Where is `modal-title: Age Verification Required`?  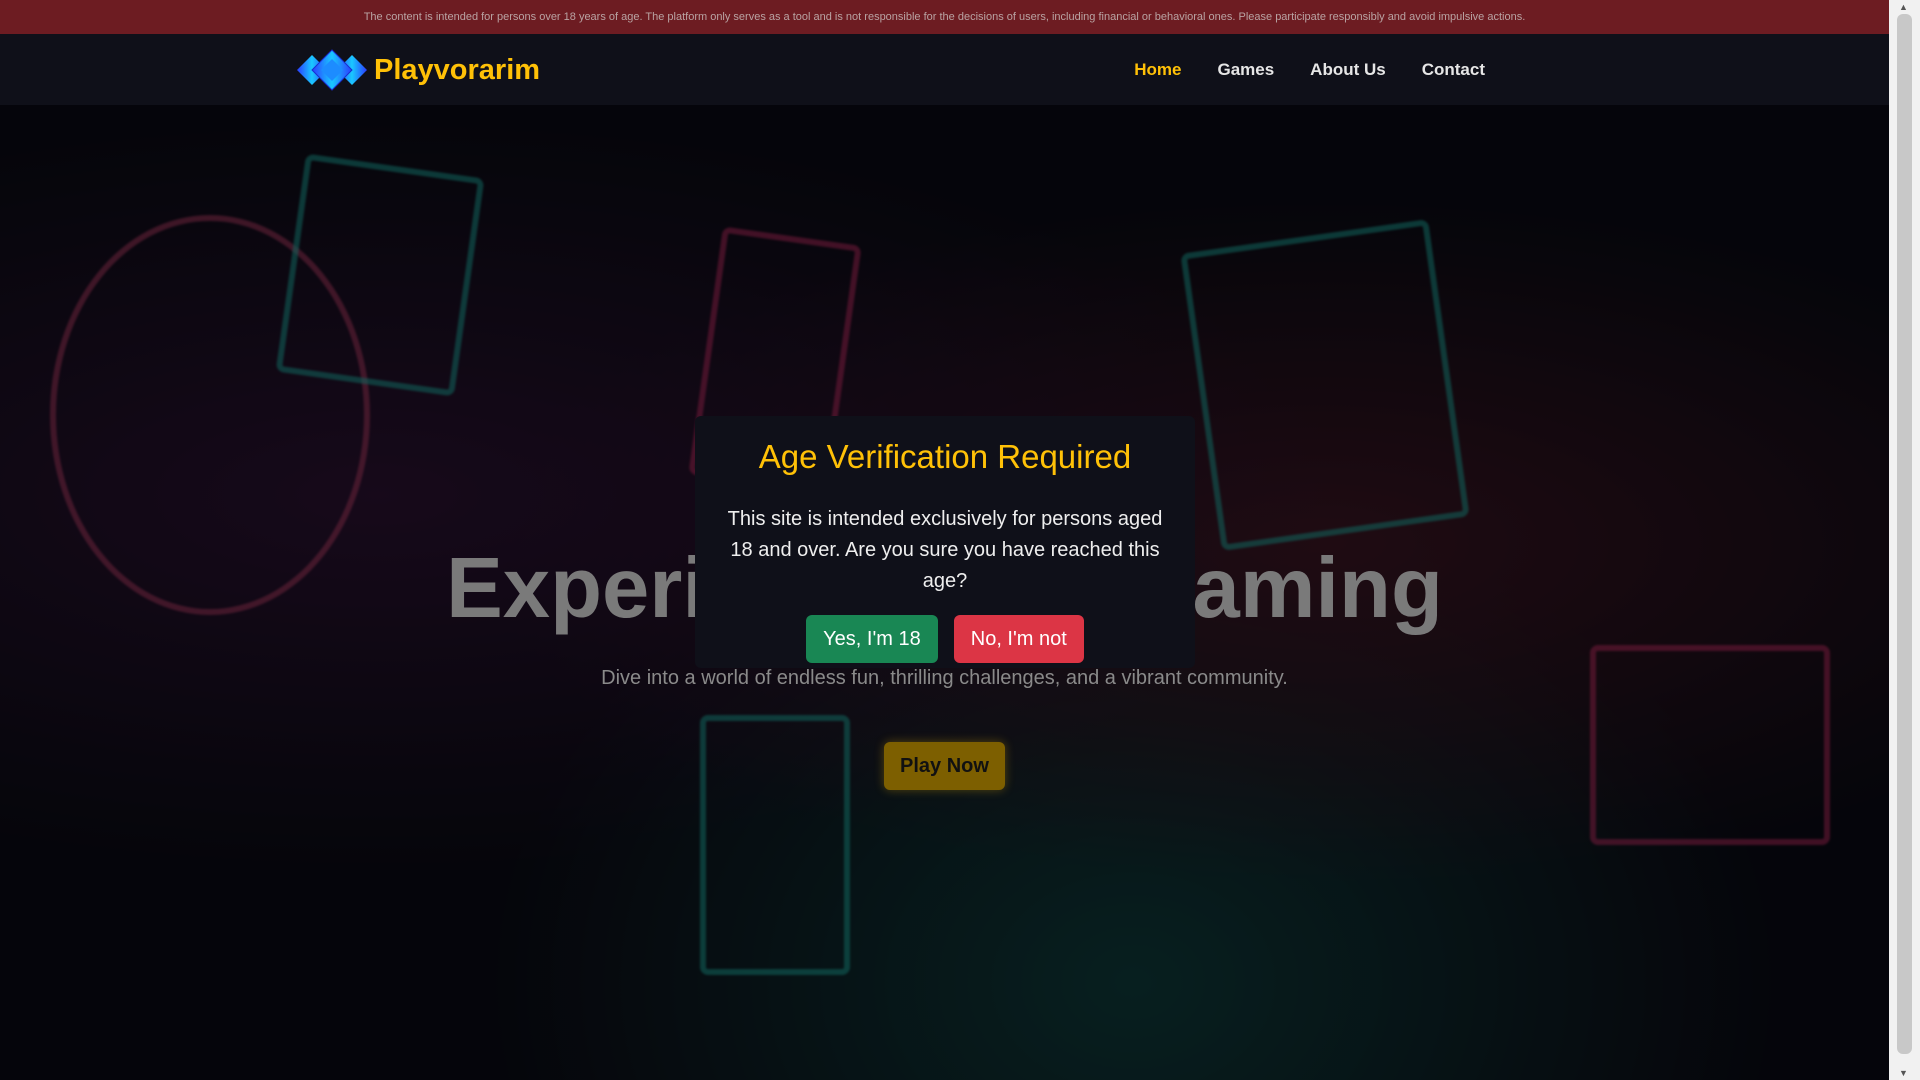
modal-title: Age Verification Required is located at coordinates (945, 456).